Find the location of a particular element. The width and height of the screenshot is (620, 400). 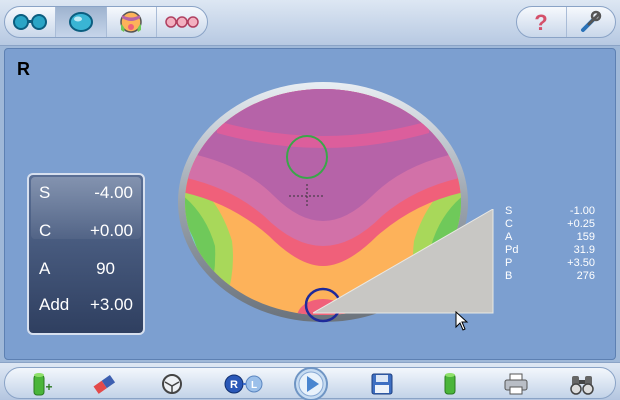

binocular-icon is located at coordinates (29, 22).